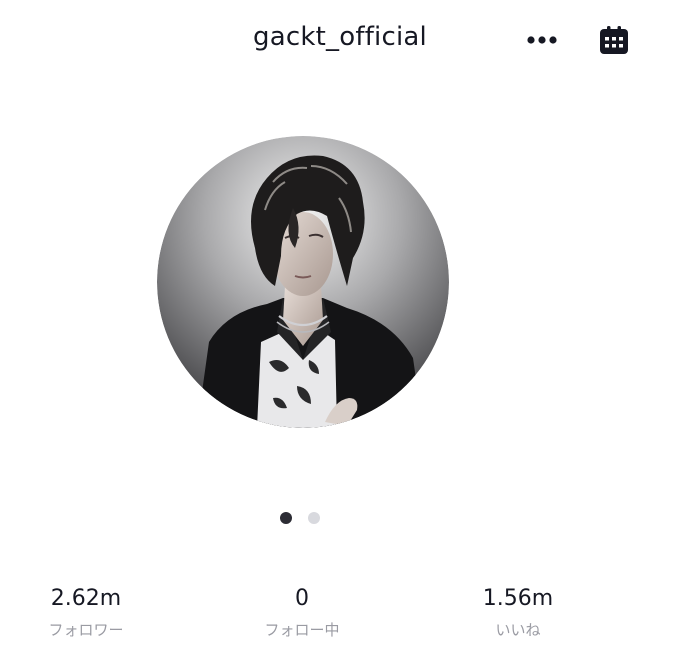 The image size is (680, 658). Describe the element at coordinates (518, 613) in the screenshot. I see `likes-stat: 1.56m いいね` at that location.